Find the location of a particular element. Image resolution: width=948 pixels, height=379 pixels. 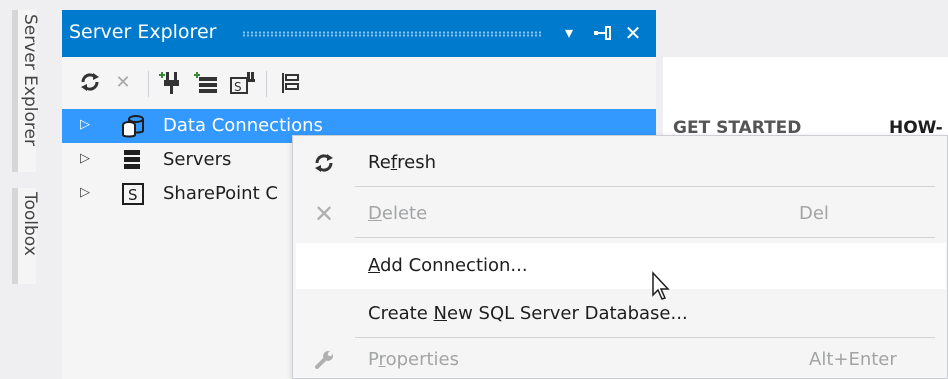

wrench-icon is located at coordinates (324, 360).